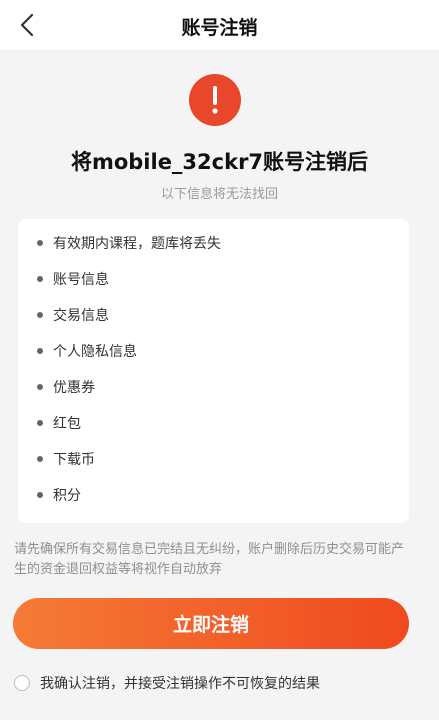 Image resolution: width=439 pixels, height=720 pixels. I want to click on list-item: 优惠券, so click(66, 387).